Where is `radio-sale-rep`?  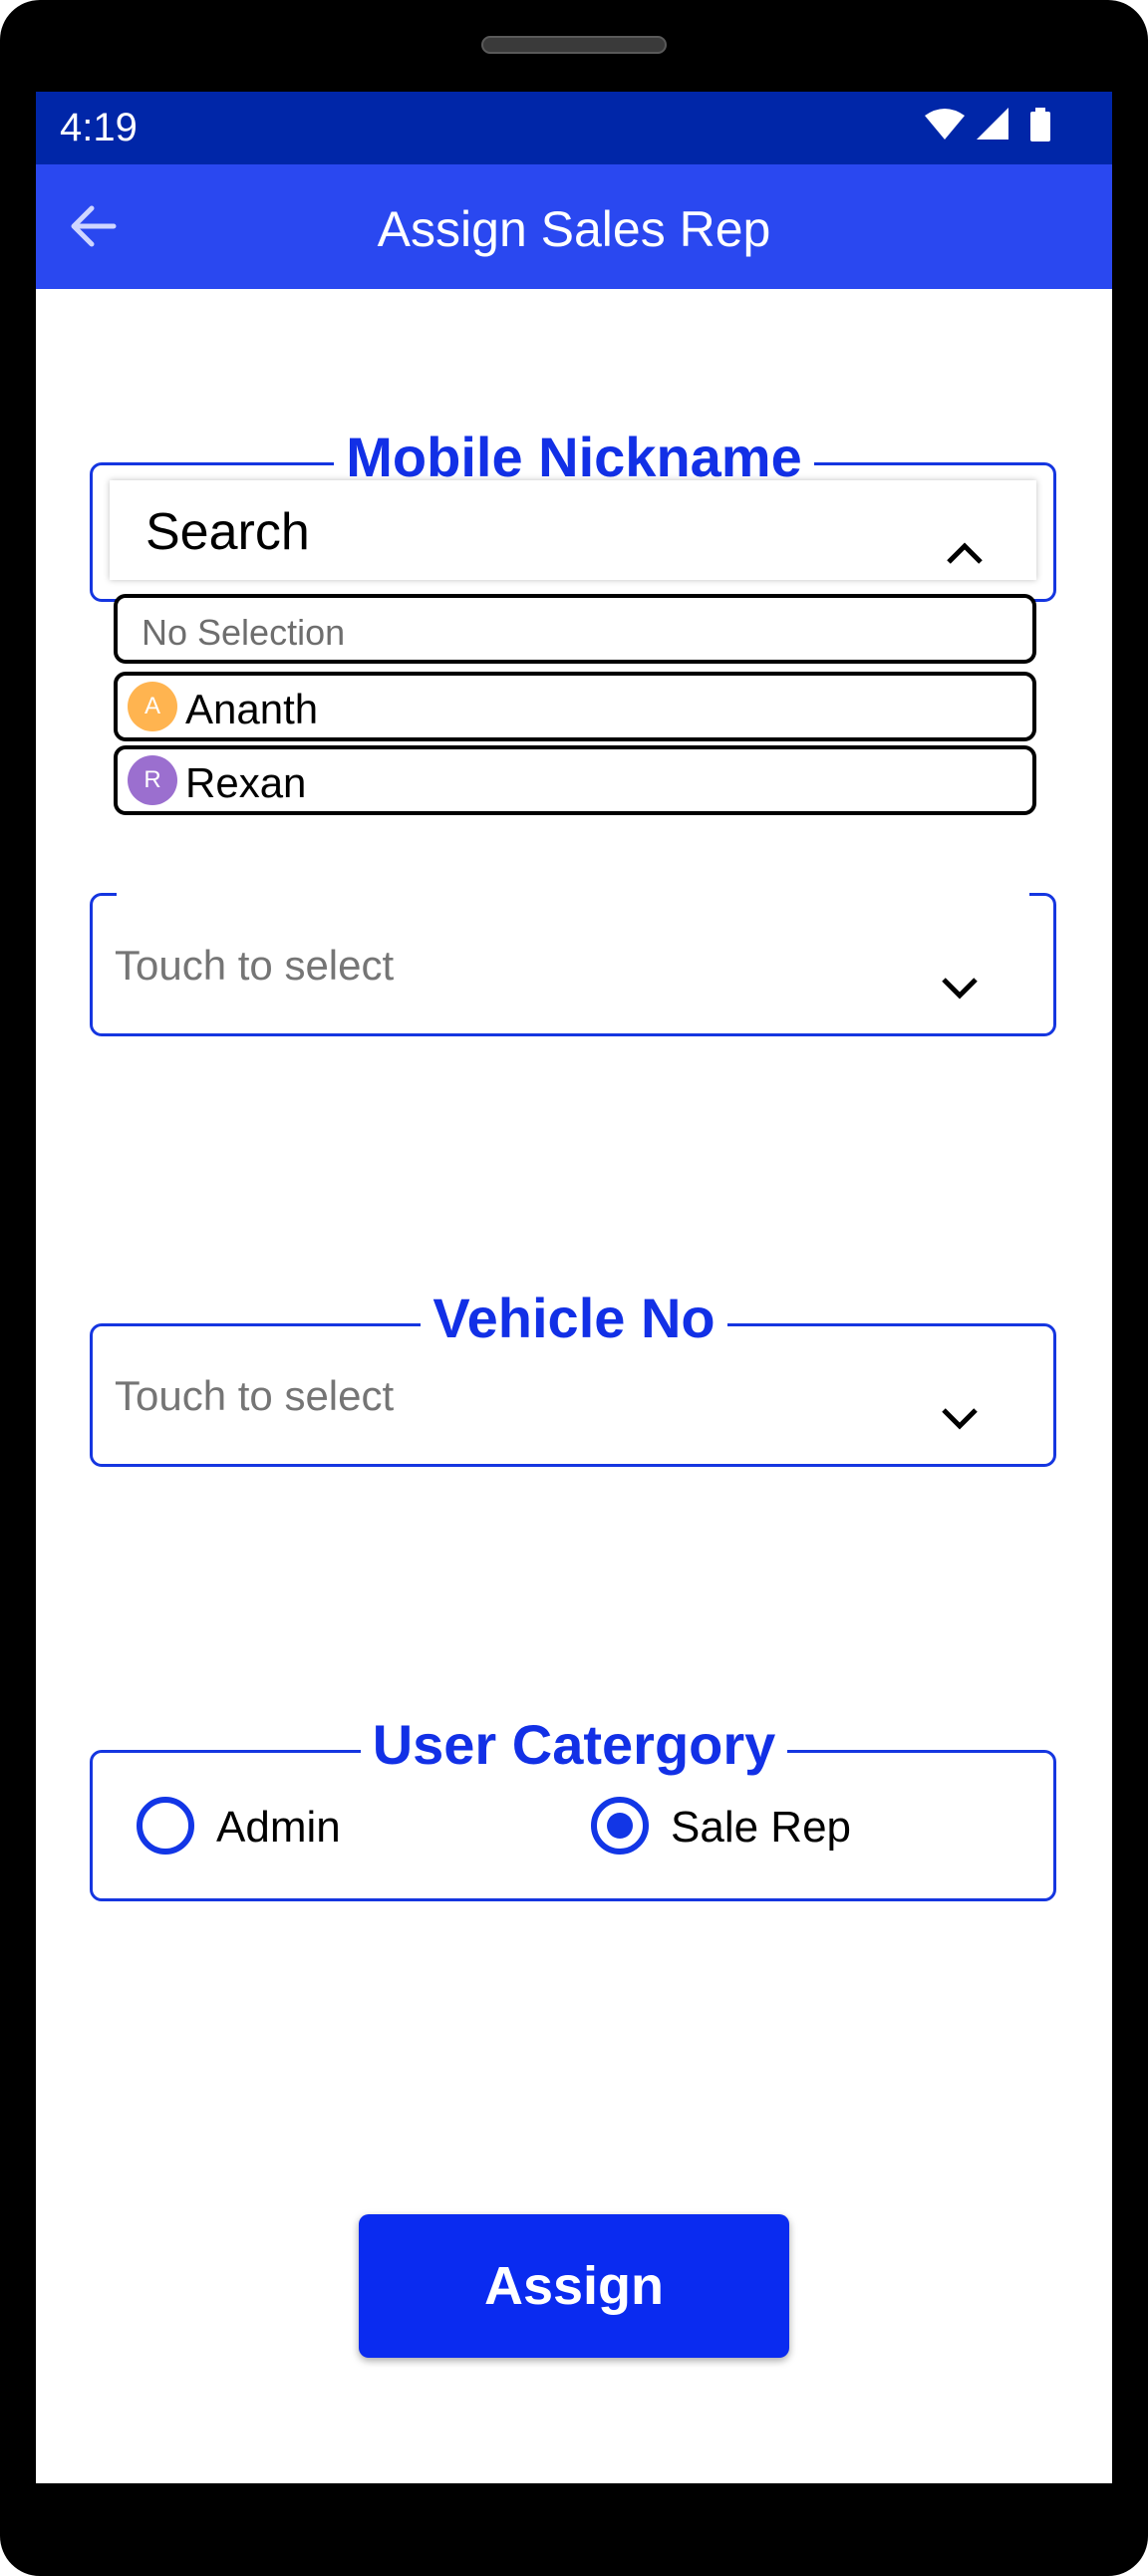 radio-sale-rep is located at coordinates (620, 1826).